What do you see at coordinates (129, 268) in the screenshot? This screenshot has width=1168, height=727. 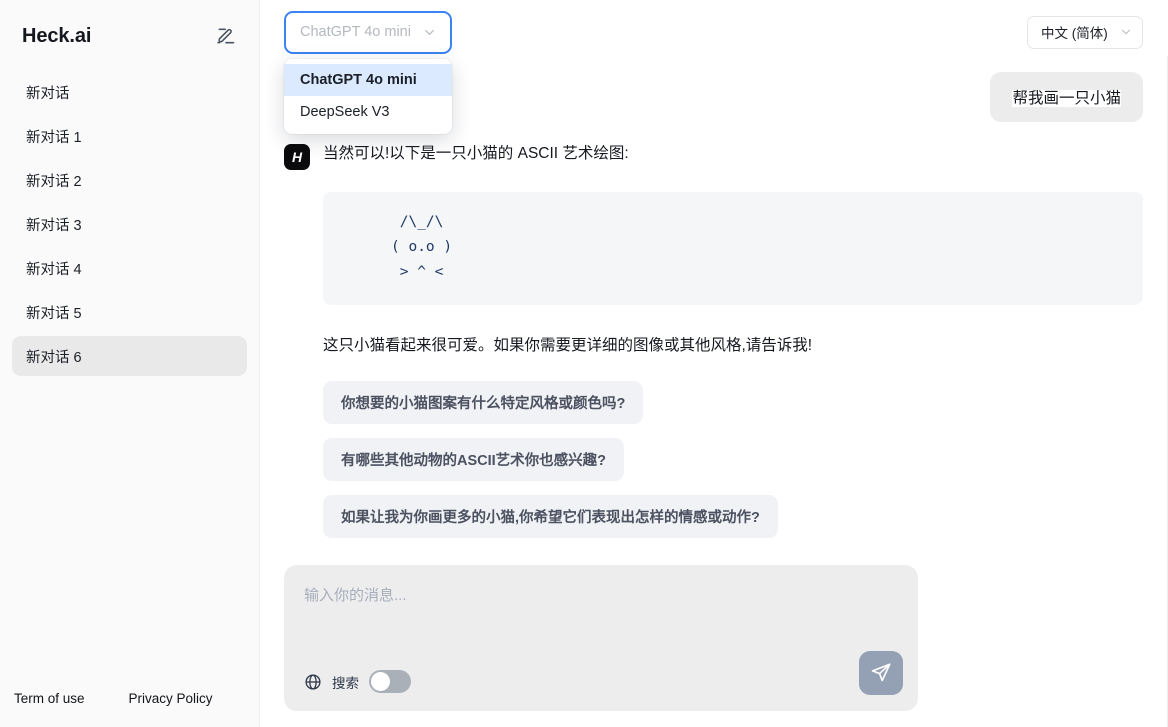 I see `sidebar-item-conversation: 新对话 4` at bounding box center [129, 268].